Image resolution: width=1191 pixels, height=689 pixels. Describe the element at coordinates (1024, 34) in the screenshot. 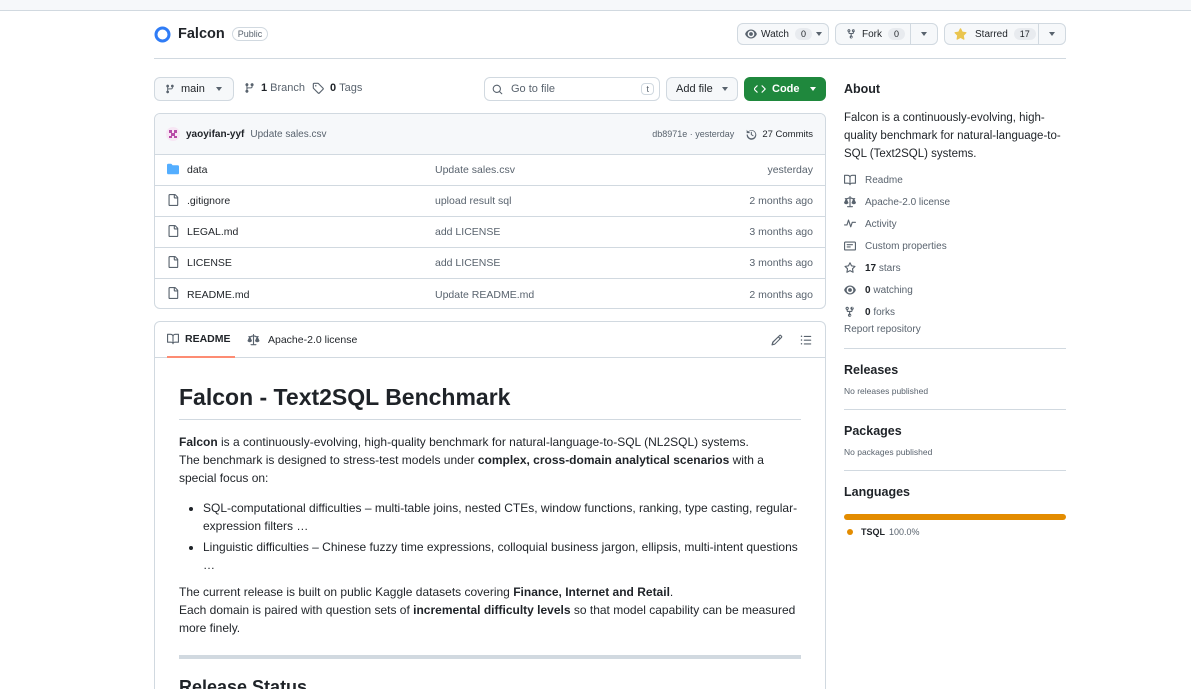

I see `star-count: 17` at that location.